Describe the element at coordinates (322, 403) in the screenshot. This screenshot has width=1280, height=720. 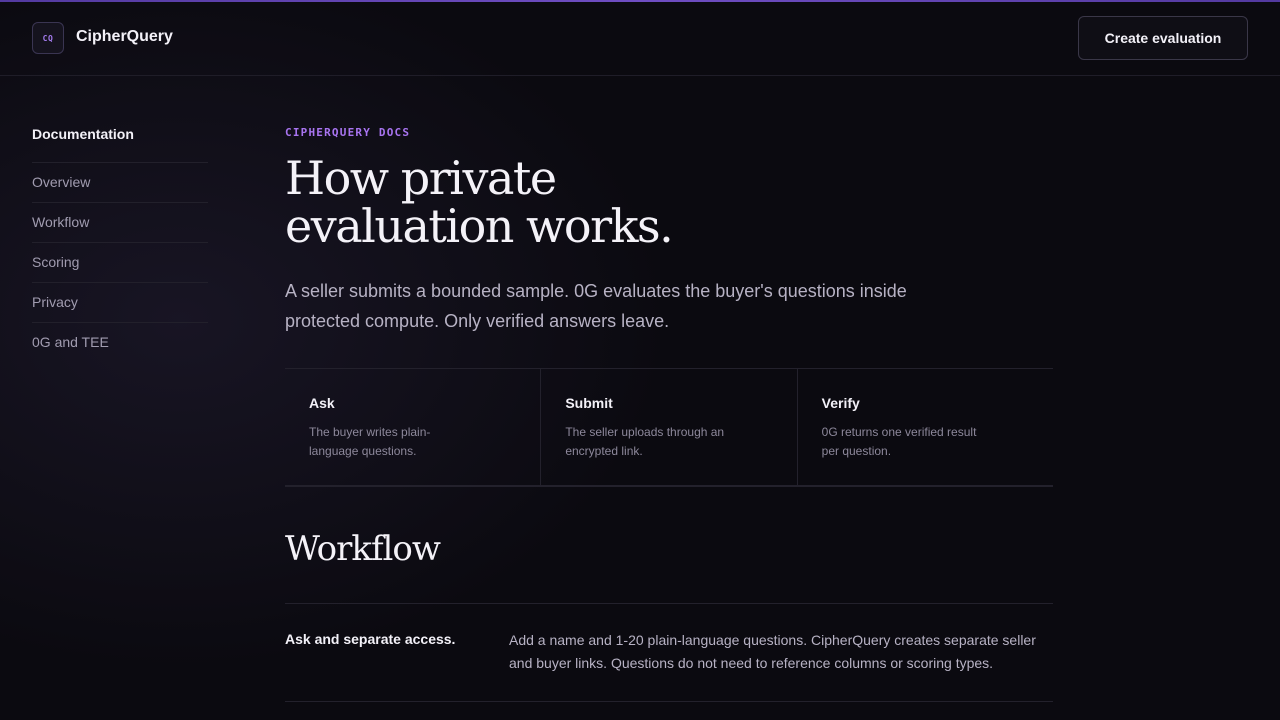
I see `card-title: Ask` at that location.